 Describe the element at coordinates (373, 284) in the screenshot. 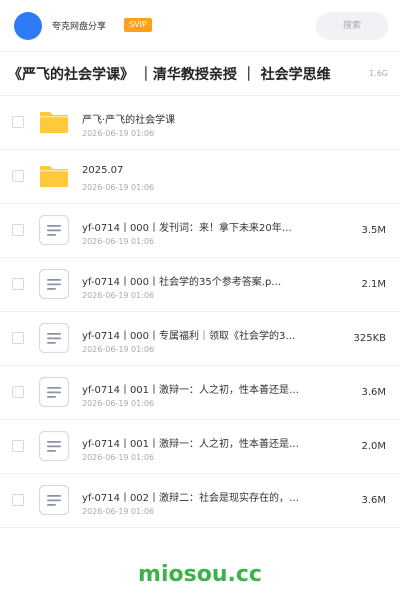

I see `file-size: 2.1M` at that location.